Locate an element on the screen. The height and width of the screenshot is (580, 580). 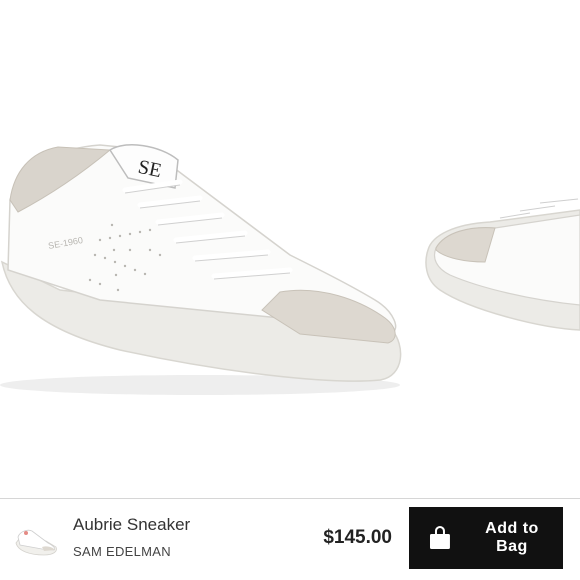
tongue-logo-text: SE is located at coordinates (150, 169).